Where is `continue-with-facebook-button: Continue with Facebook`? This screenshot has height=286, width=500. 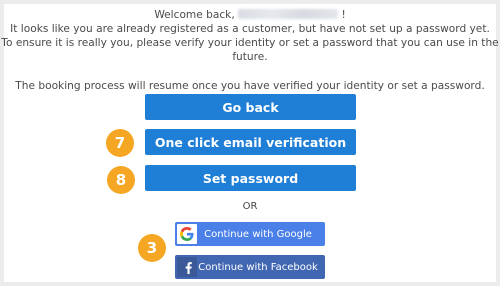
continue-with-facebook-button: Continue with Facebook is located at coordinates (250, 267).